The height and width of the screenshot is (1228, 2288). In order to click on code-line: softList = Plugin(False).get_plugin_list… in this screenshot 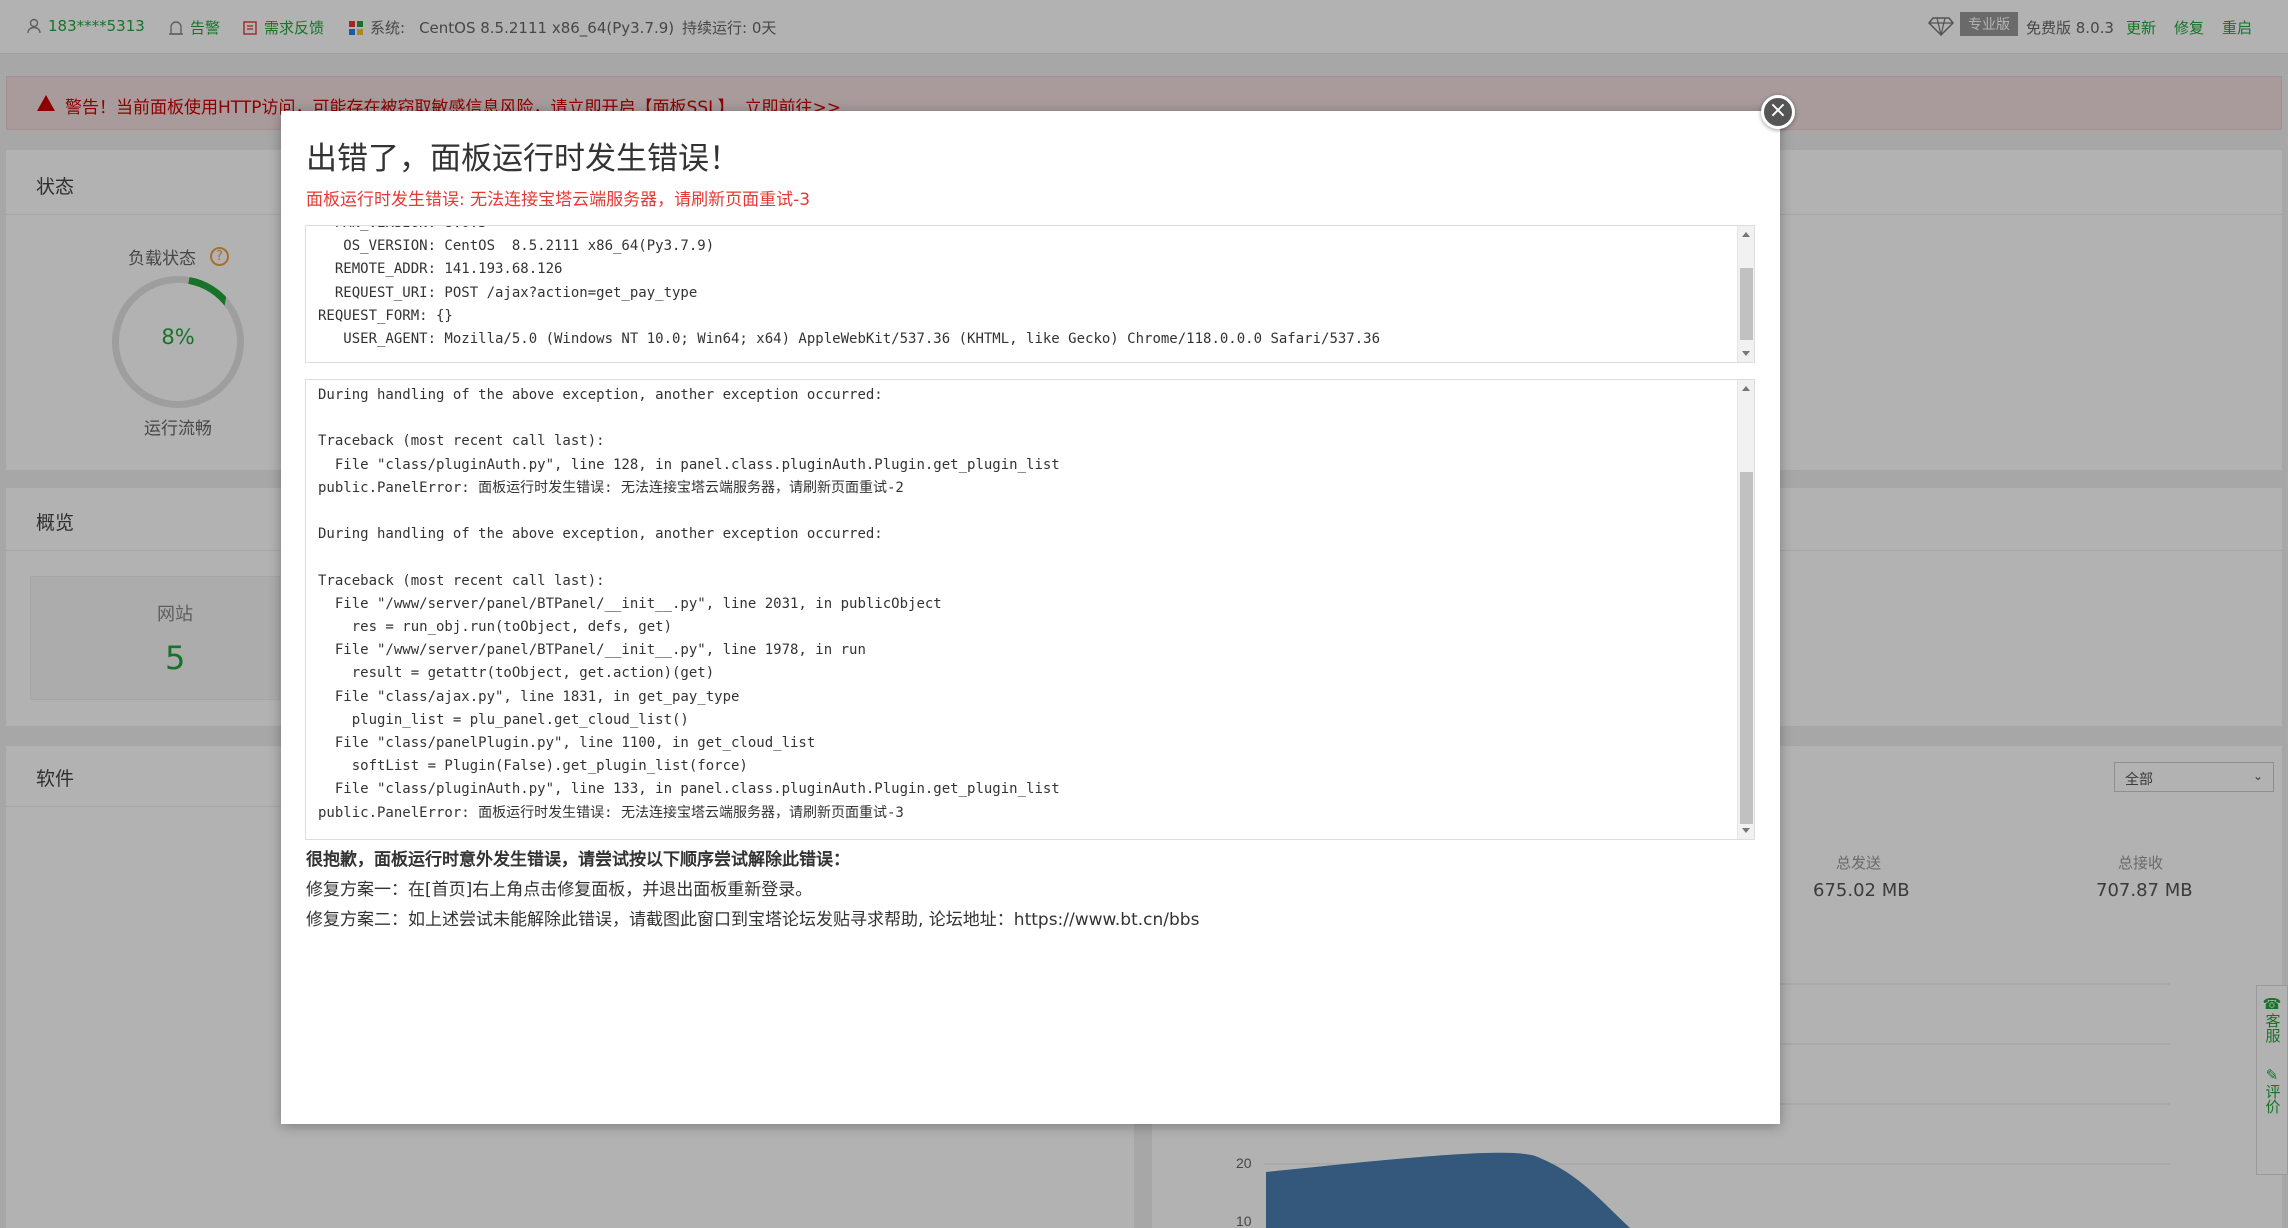, I will do `click(533, 766)`.